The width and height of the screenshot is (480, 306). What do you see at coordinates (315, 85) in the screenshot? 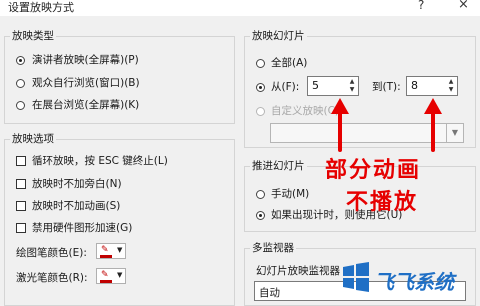
I see `from-value: 5` at bounding box center [315, 85].